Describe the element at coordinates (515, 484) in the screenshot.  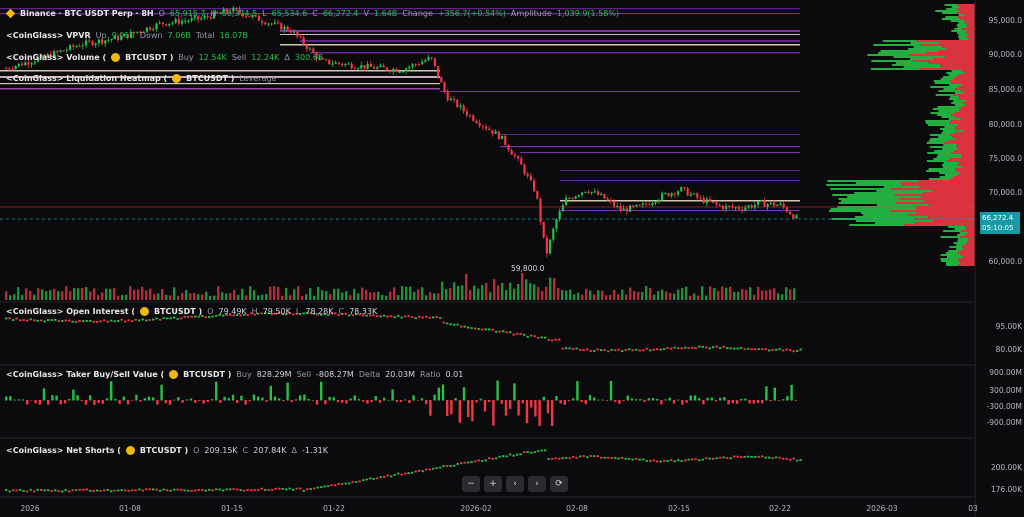
I see `scroll-left-button: ‹` at that location.